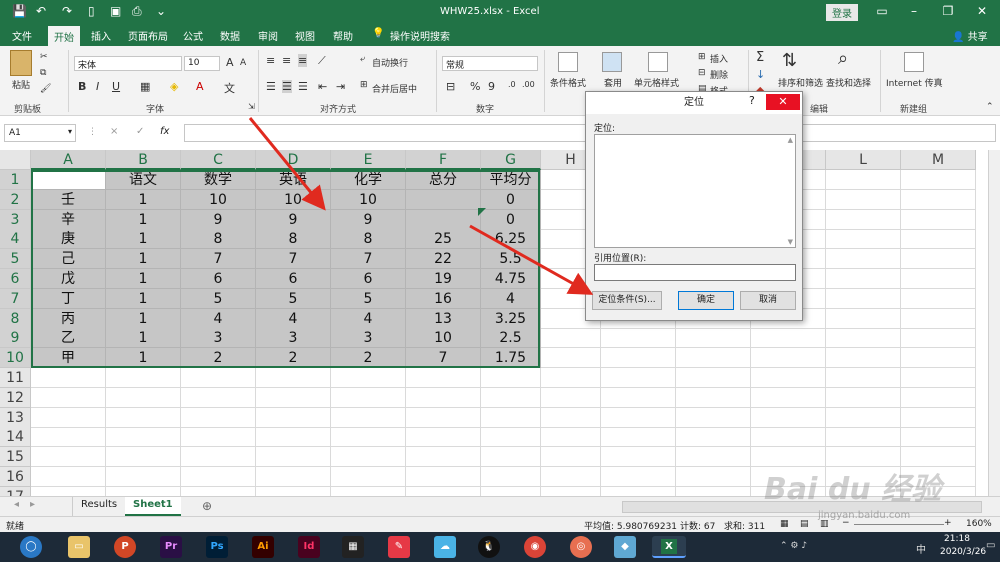 The height and width of the screenshot is (562, 1000). What do you see at coordinates (99, 506) in the screenshot?
I see `sheet-tab-results: Results` at bounding box center [99, 506].